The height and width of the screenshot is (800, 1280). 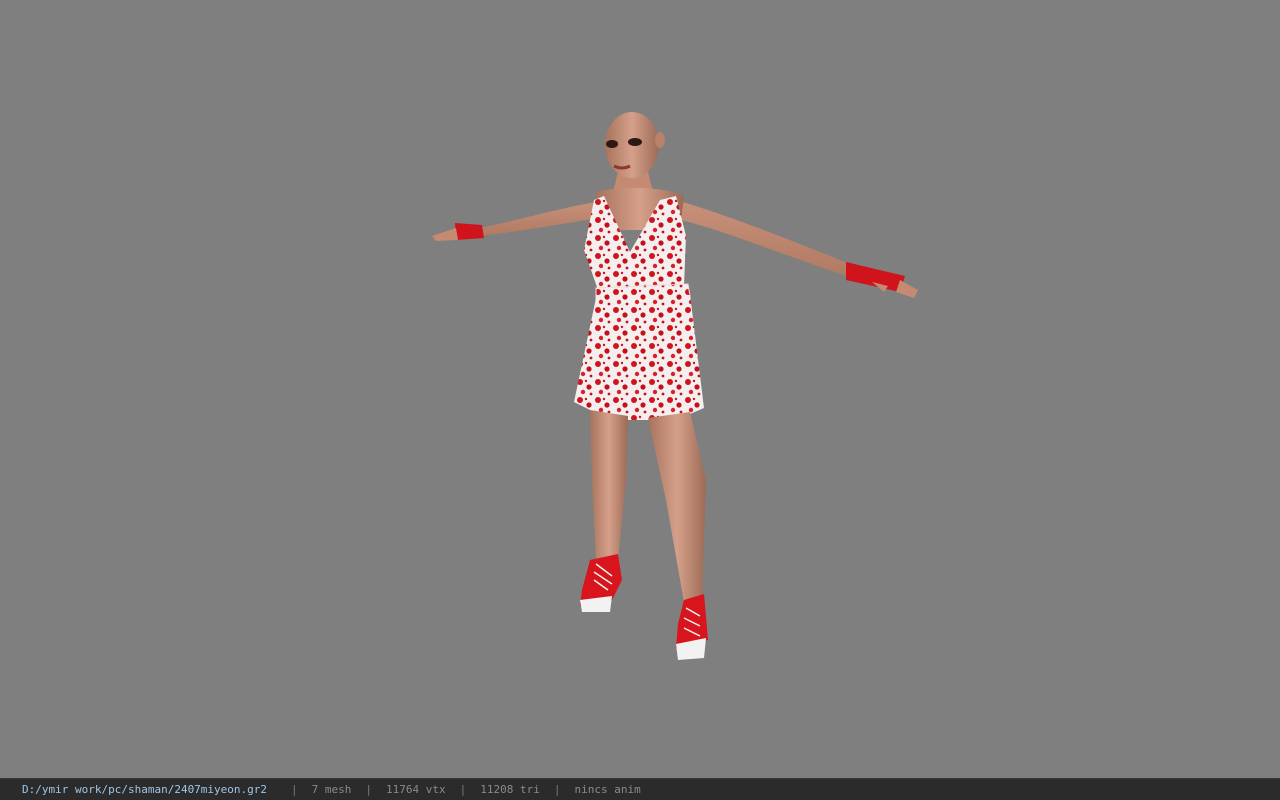 What do you see at coordinates (416, 789) in the screenshot?
I see `vertex-count: 11764 vtx` at bounding box center [416, 789].